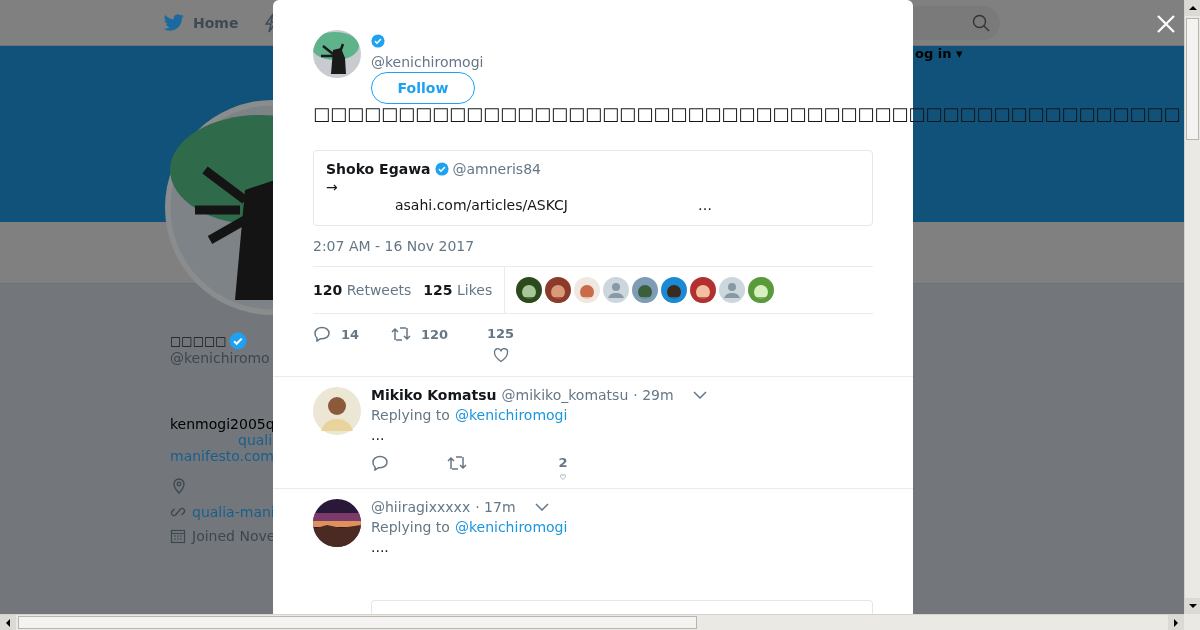  What do you see at coordinates (939, 53) in the screenshot?
I see `login-link: og in ▾` at bounding box center [939, 53].